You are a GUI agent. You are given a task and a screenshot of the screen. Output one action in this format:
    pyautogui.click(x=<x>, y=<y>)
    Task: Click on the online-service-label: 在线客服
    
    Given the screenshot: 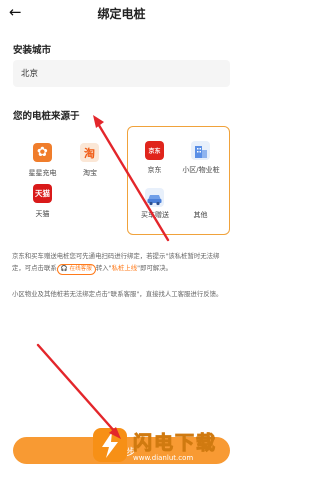 What is the action you would take?
    pyautogui.click(x=80, y=269)
    